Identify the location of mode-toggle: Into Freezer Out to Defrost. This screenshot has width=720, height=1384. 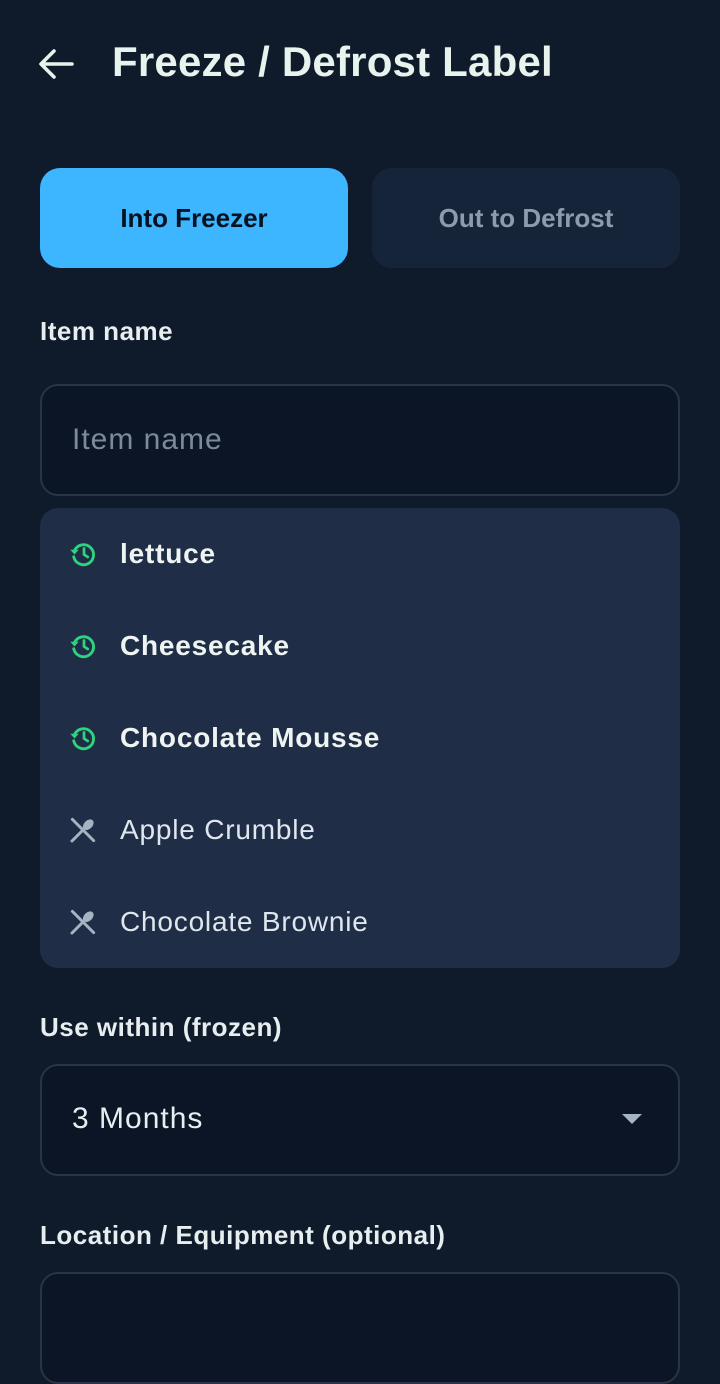
(360, 218).